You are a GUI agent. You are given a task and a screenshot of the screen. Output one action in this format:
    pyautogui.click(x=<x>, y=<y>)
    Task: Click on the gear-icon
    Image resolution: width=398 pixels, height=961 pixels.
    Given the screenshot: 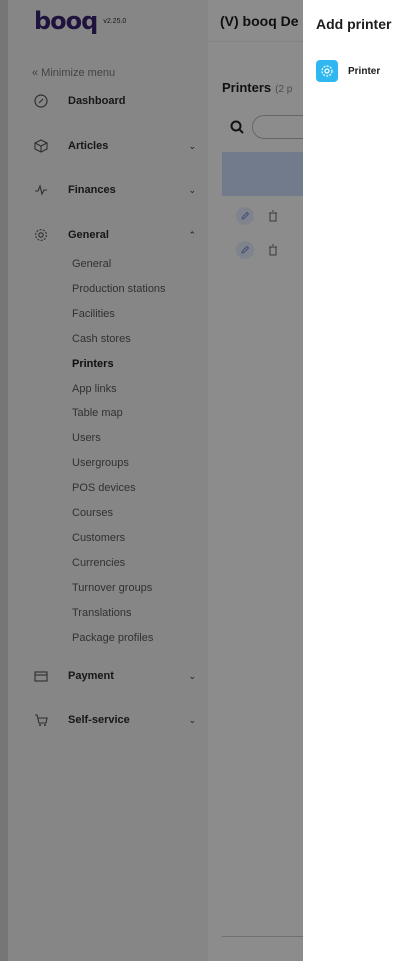 What is the action you would take?
    pyautogui.click(x=327, y=71)
    